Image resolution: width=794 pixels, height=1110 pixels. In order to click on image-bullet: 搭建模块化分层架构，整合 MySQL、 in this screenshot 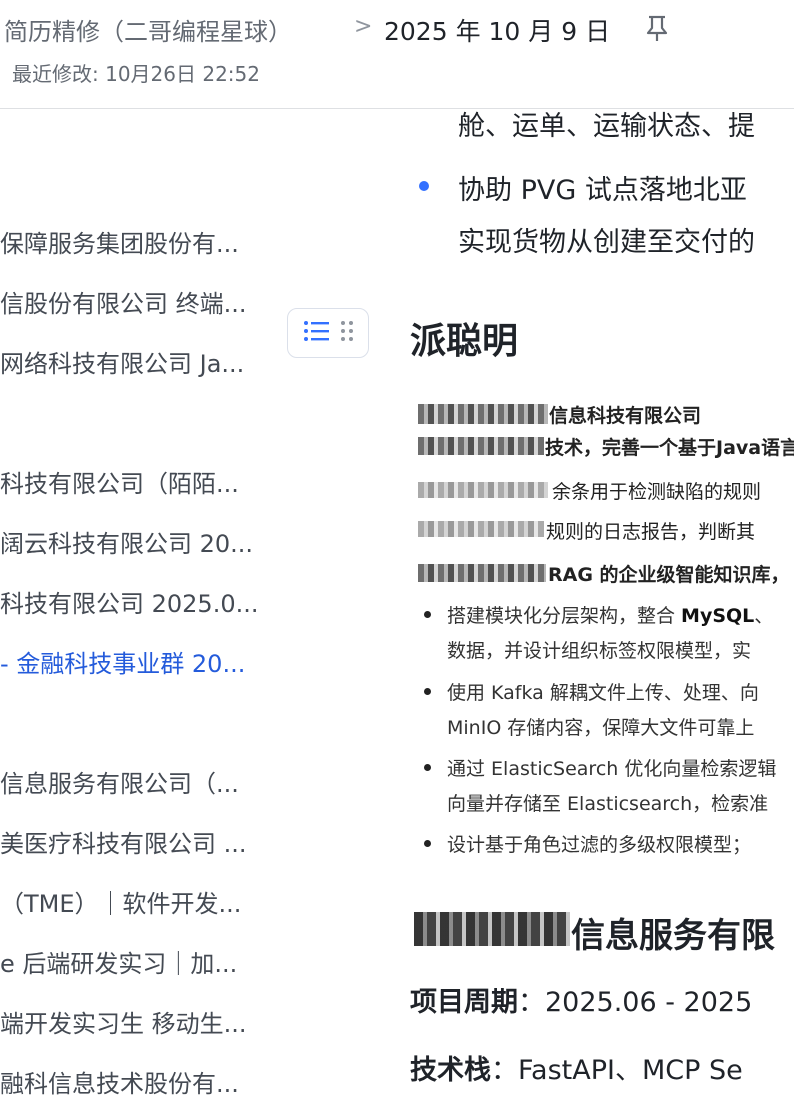, I will do `click(610, 616)`.